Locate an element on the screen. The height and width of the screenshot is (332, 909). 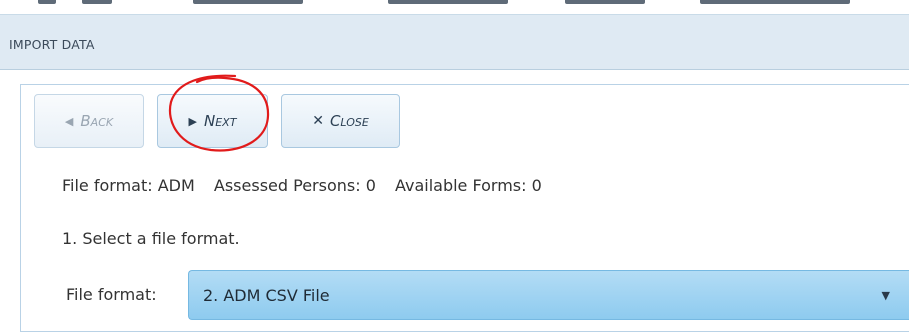
dialog-title: IMPORT DATA is located at coordinates (52, 44).